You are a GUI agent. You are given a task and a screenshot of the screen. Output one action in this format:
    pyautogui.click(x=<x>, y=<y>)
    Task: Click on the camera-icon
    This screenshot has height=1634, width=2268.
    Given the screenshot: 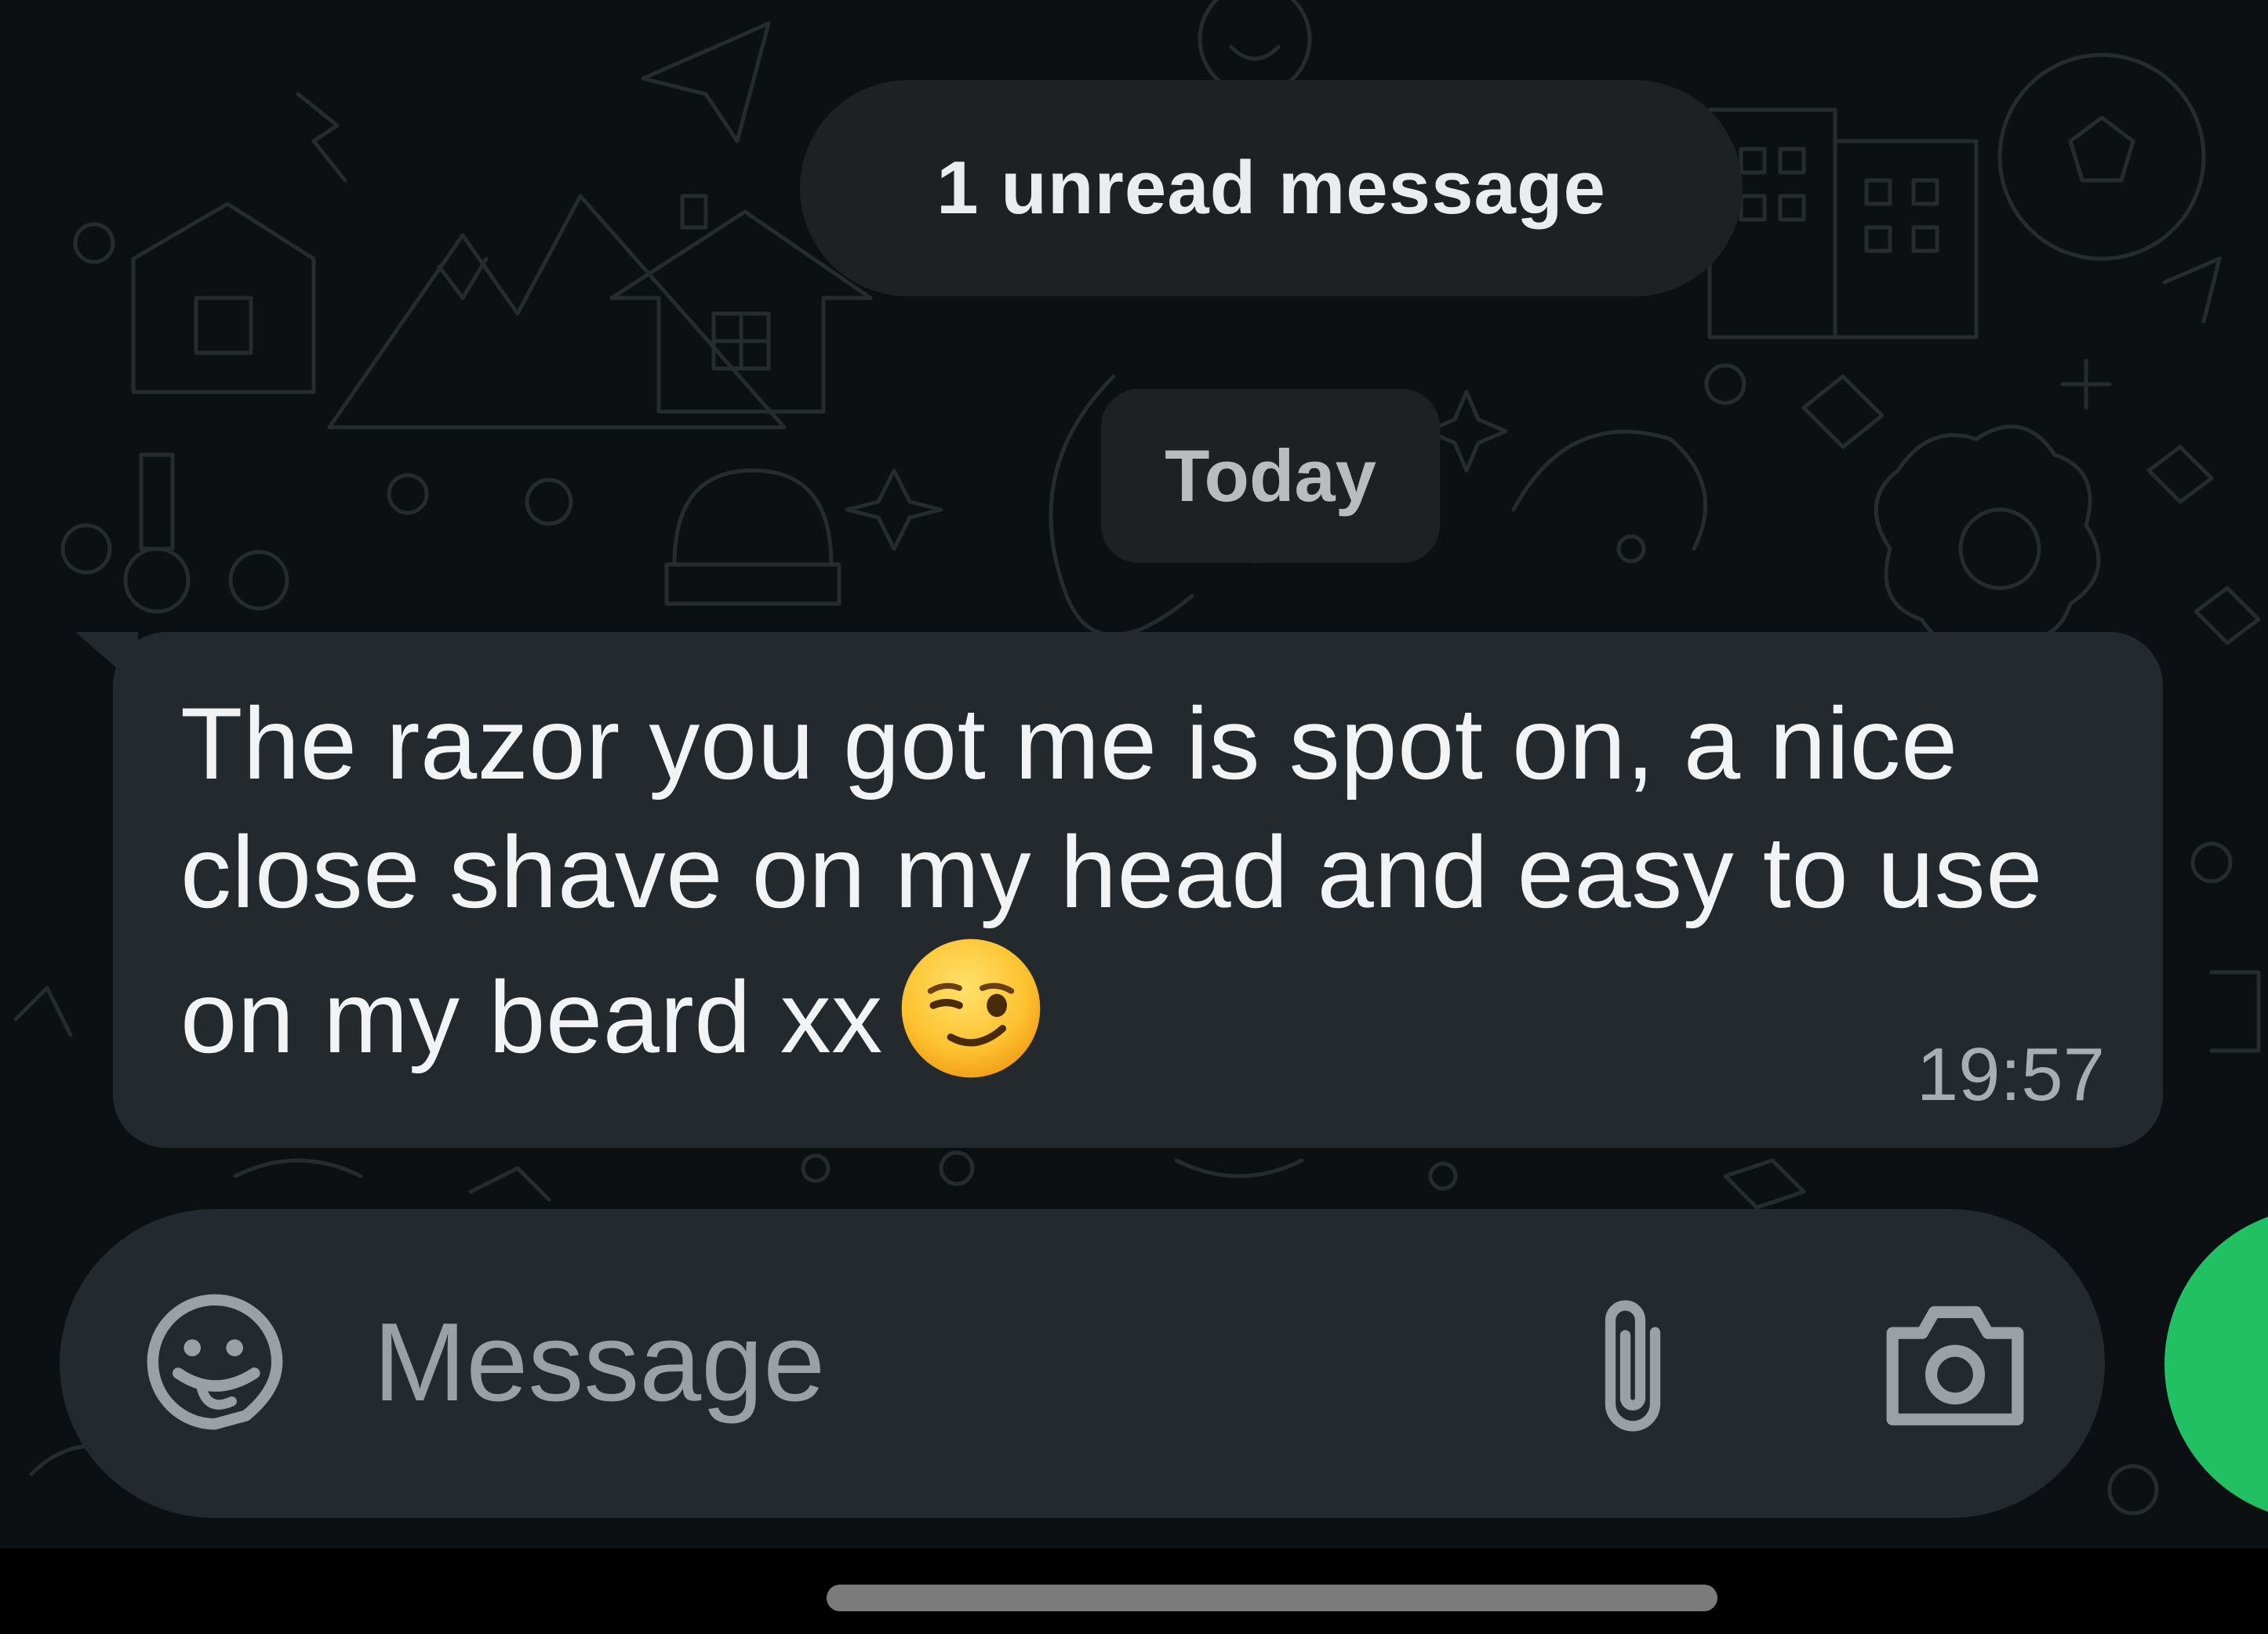 What is the action you would take?
    pyautogui.click(x=1955, y=1365)
    